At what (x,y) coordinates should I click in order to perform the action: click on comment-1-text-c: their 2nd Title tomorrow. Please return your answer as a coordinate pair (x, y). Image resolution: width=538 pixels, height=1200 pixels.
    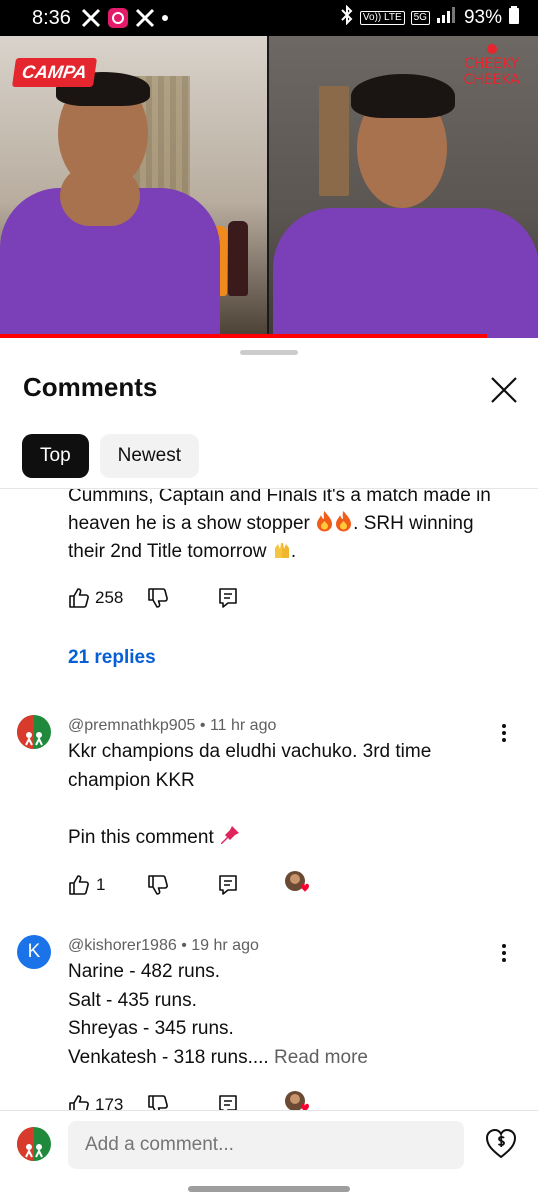
    Looking at the image, I should click on (167, 551).